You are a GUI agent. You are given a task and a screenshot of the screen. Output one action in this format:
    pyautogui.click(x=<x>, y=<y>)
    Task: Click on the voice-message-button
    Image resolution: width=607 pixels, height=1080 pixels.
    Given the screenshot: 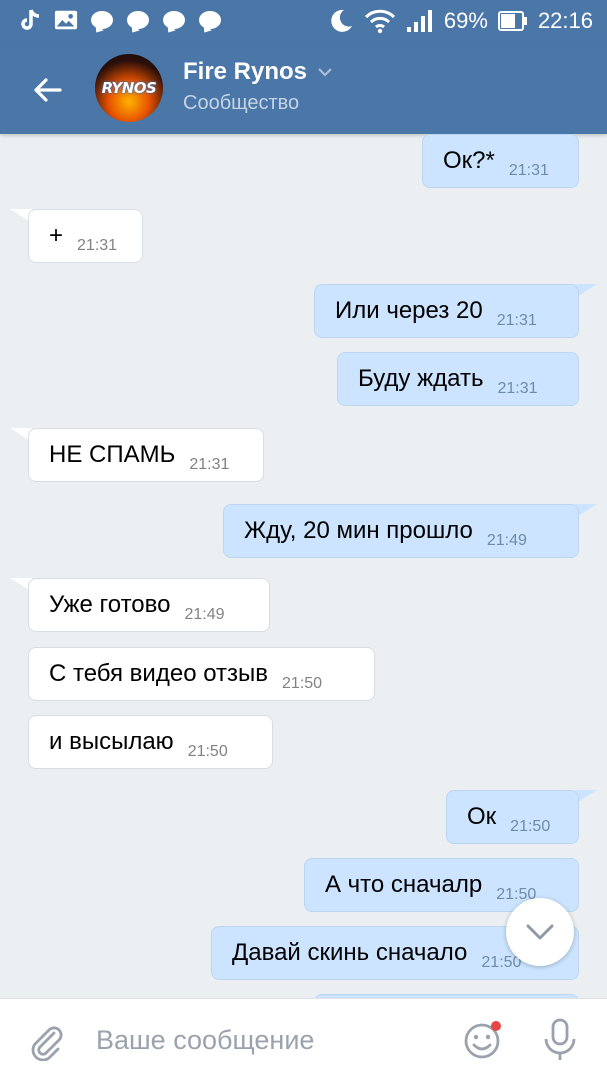 What is the action you would take?
    pyautogui.click(x=560, y=1040)
    